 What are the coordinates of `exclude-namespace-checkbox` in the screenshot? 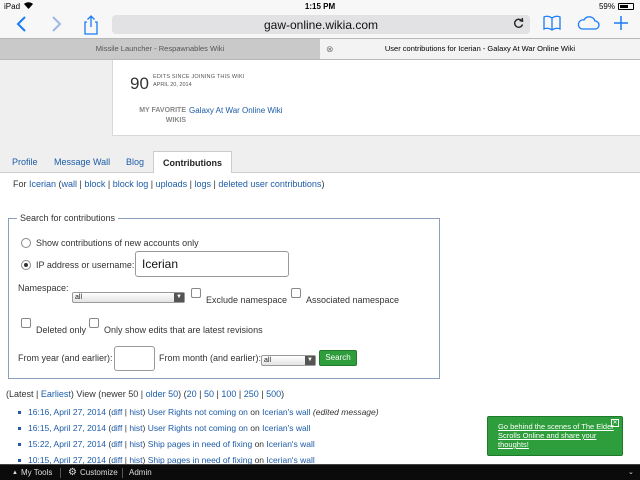 It's located at (196, 293).